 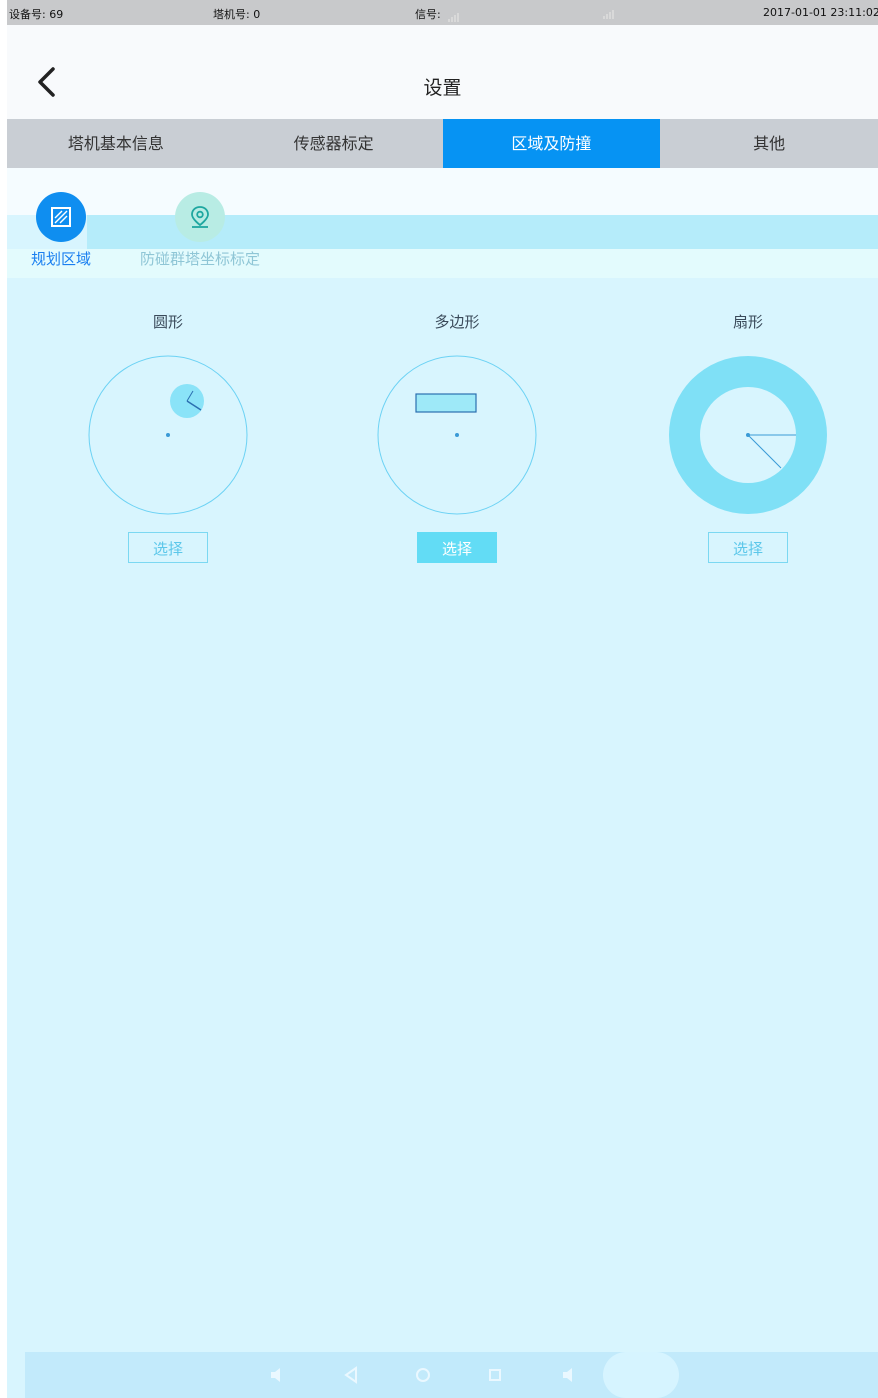 What do you see at coordinates (641, 1375) in the screenshot?
I see `floating-assist-button` at bounding box center [641, 1375].